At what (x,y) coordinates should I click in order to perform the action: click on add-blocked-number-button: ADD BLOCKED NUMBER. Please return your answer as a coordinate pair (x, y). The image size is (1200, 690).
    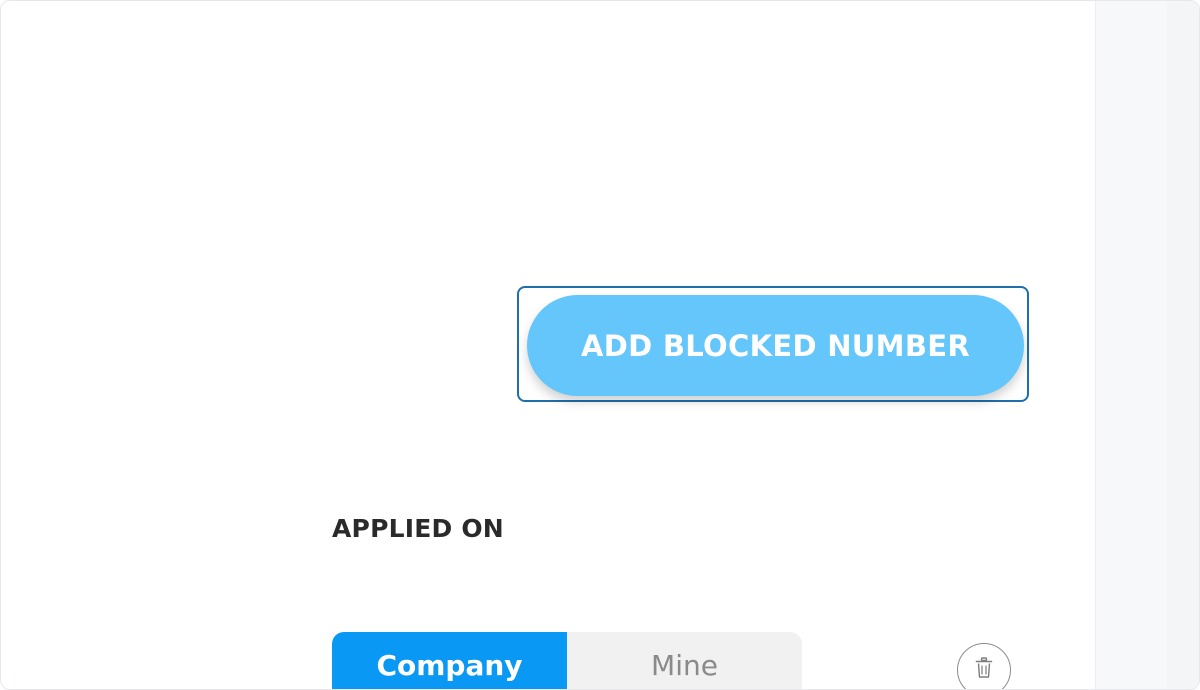
    Looking at the image, I should click on (775, 345).